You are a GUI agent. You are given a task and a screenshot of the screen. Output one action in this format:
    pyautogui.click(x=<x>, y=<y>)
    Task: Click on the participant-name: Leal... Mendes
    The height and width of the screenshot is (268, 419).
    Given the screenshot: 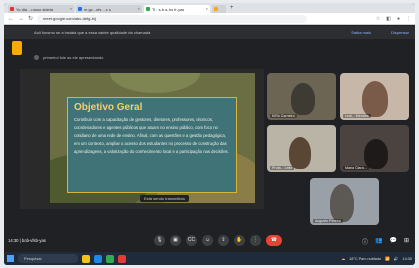 What is the action you would take?
    pyautogui.click(x=357, y=116)
    